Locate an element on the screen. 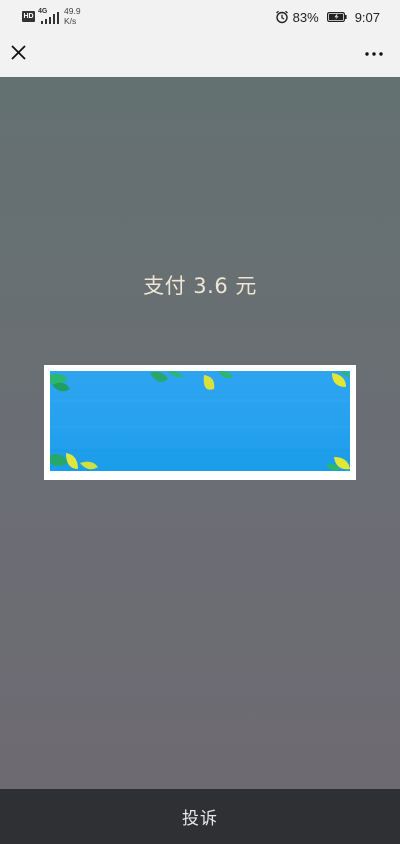 This screenshot has height=844, width=400. banner-frame is located at coordinates (200, 422).